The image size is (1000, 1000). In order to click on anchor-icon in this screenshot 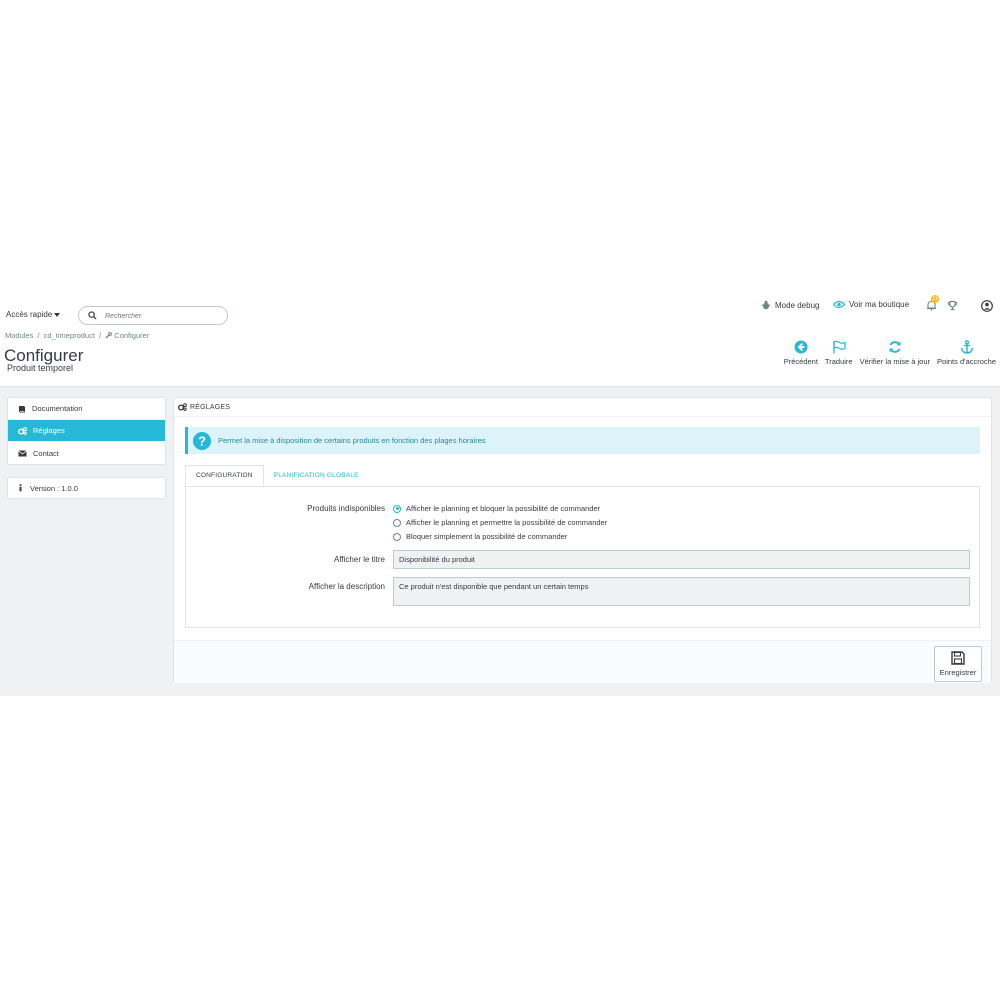, I will do `click(966, 347)`.